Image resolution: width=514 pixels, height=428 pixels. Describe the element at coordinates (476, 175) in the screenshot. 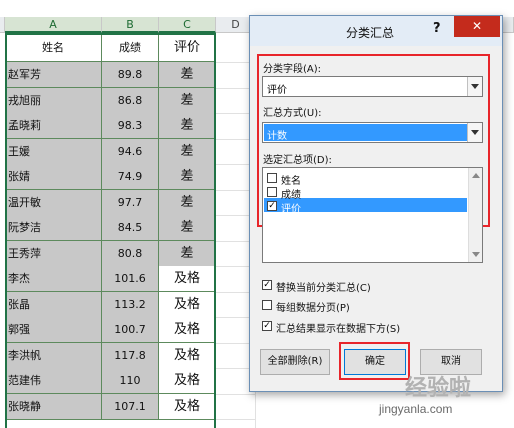

I see `scroll-up-icon` at that location.